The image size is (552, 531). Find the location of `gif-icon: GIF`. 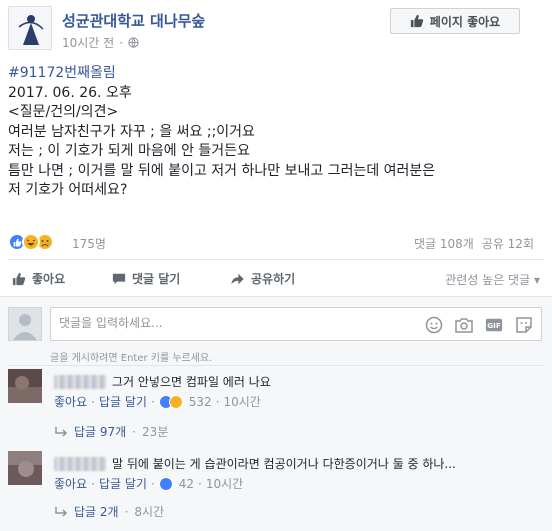

gif-icon: GIF is located at coordinates (494, 325).